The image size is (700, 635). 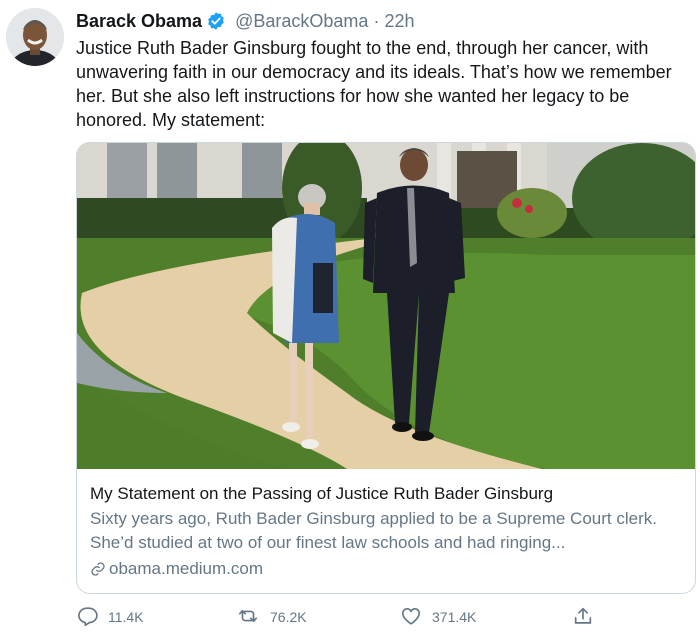 I want to click on avatar, so click(x=35, y=37).